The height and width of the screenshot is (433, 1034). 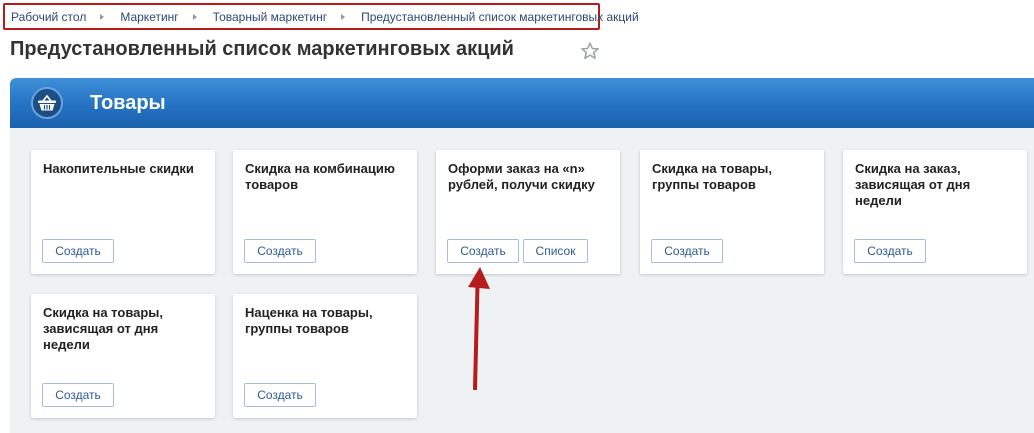 What do you see at coordinates (48, 17) in the screenshot?
I see `breadcrumb-item-desktop: Рабочий стол` at bounding box center [48, 17].